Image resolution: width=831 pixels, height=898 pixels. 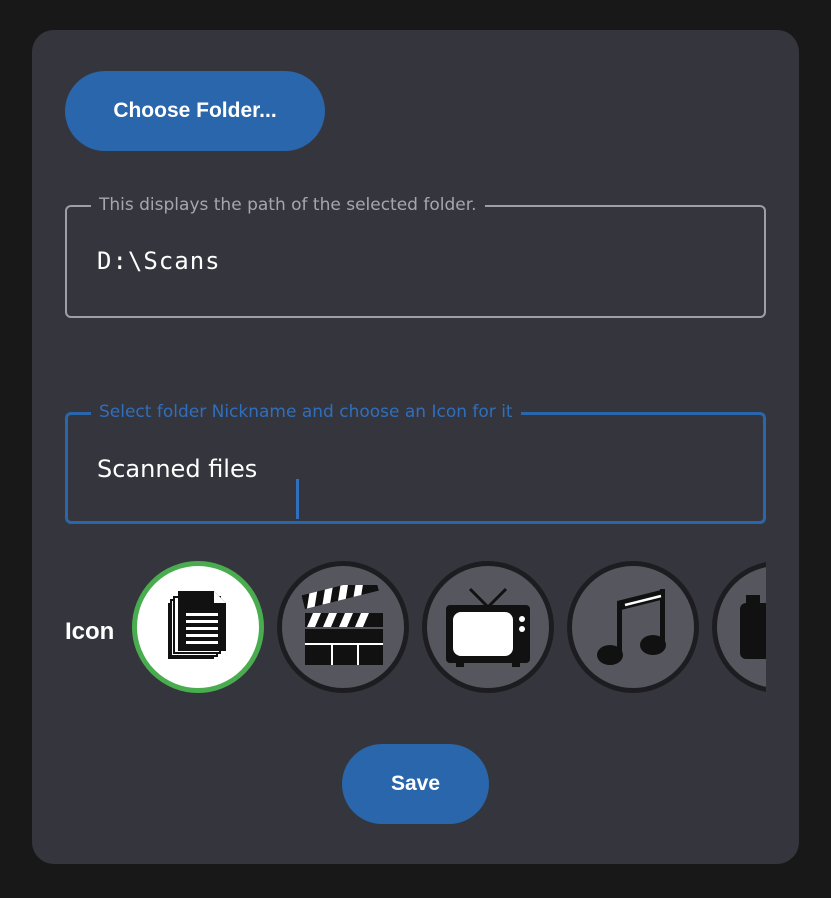 I want to click on text-caret, so click(x=297, y=499).